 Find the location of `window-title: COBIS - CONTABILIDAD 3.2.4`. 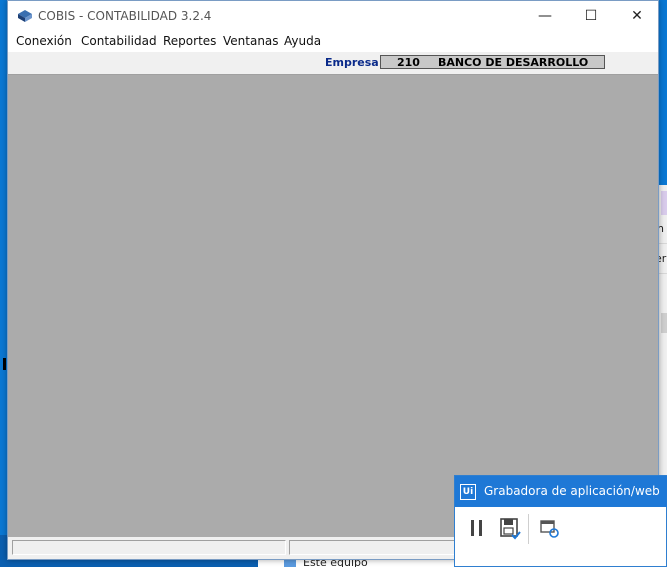

window-title: COBIS - CONTABILIDAD 3.2.4 is located at coordinates (125, 16).